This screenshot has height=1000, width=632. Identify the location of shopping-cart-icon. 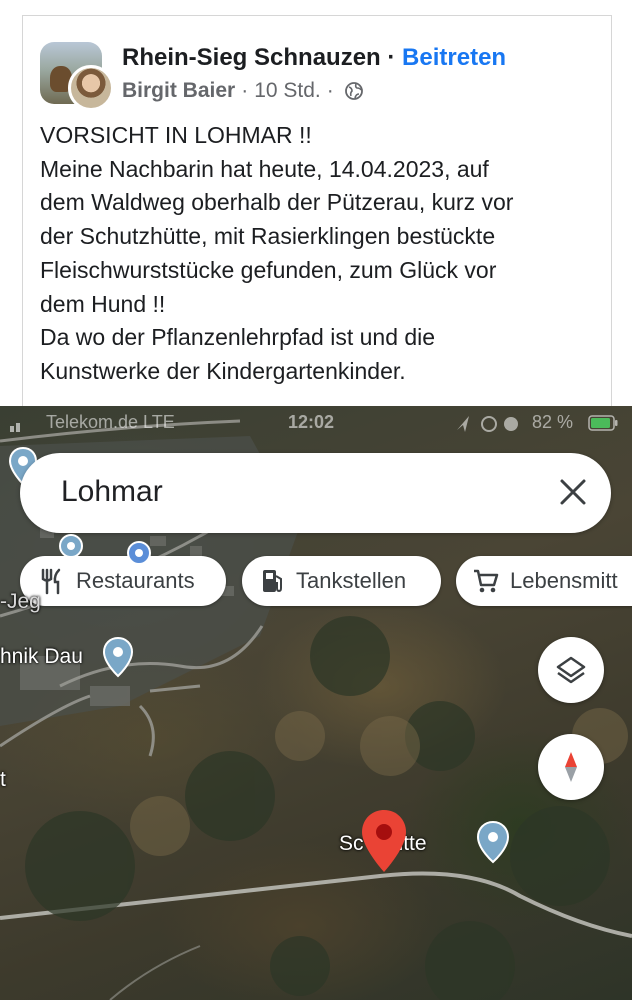
(486, 581).